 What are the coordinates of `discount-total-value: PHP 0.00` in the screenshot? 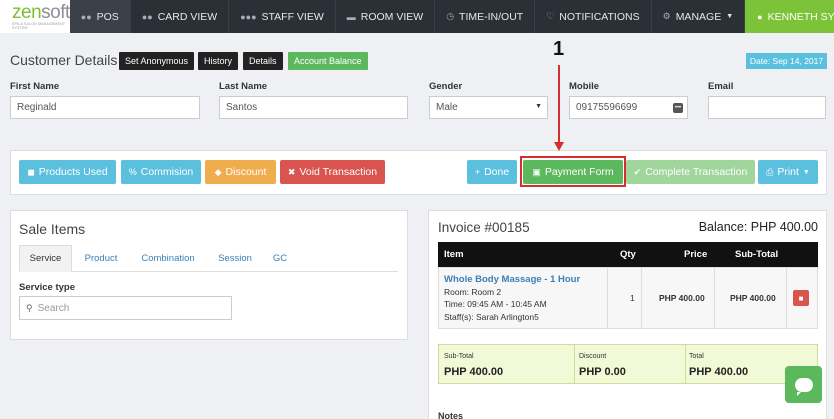 It's located at (602, 372).